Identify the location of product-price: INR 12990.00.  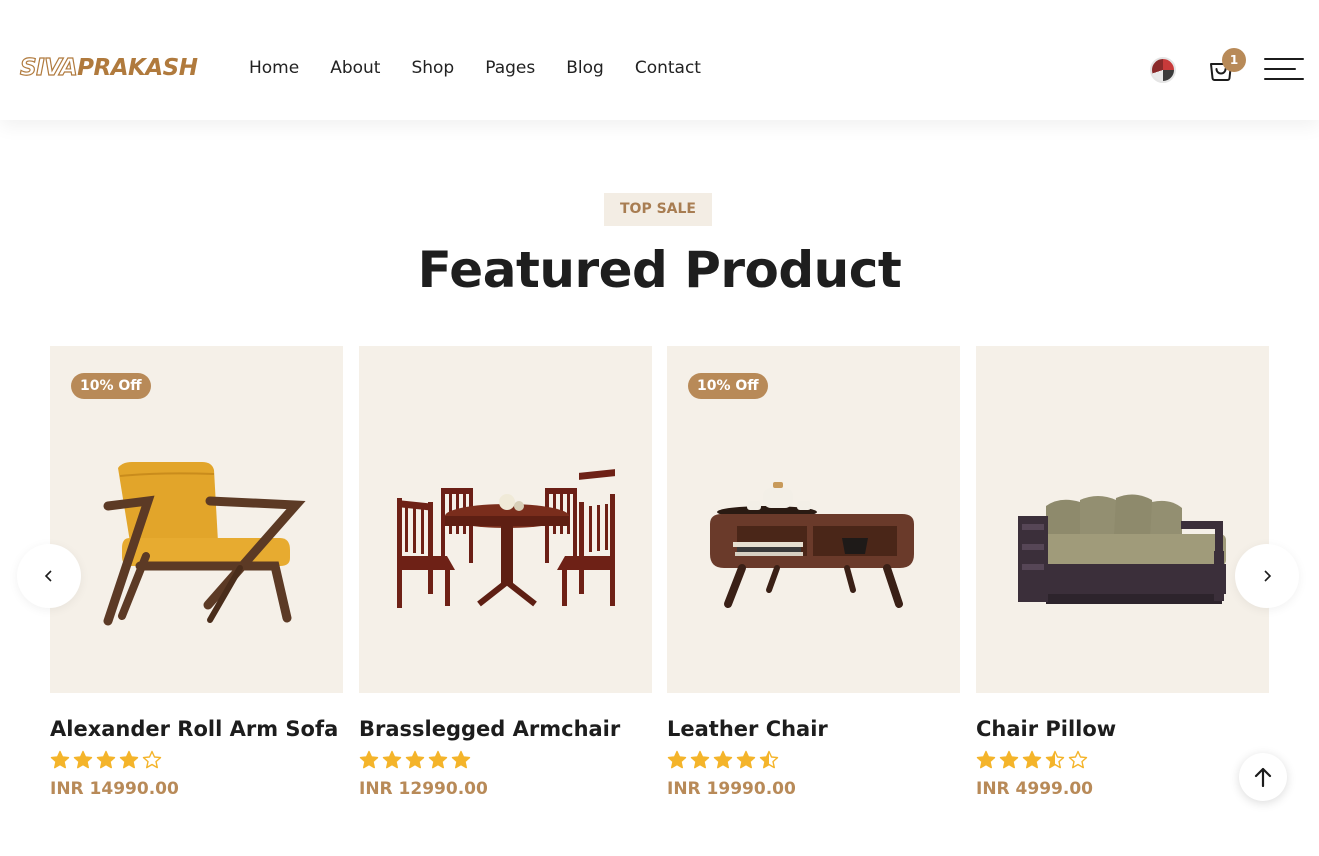
(423, 789).